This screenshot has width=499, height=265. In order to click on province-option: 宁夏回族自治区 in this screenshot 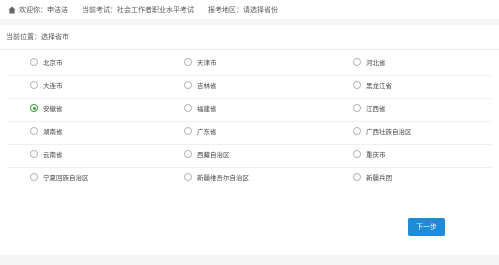, I will do `click(59, 177)`.